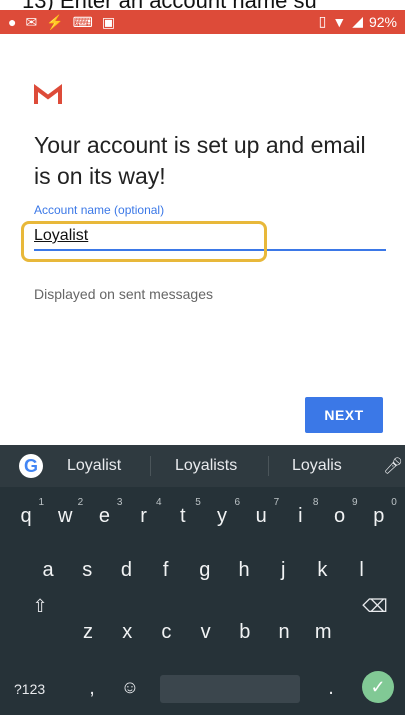  Describe the element at coordinates (55, 22) in the screenshot. I see `charging-icon: ⚡` at that location.